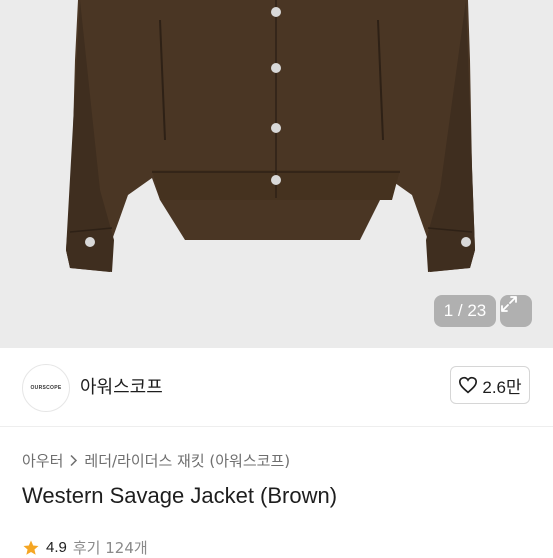 This screenshot has width=553, height=558. What do you see at coordinates (110, 547) in the screenshot?
I see `review-count: 후기 124개` at bounding box center [110, 547].